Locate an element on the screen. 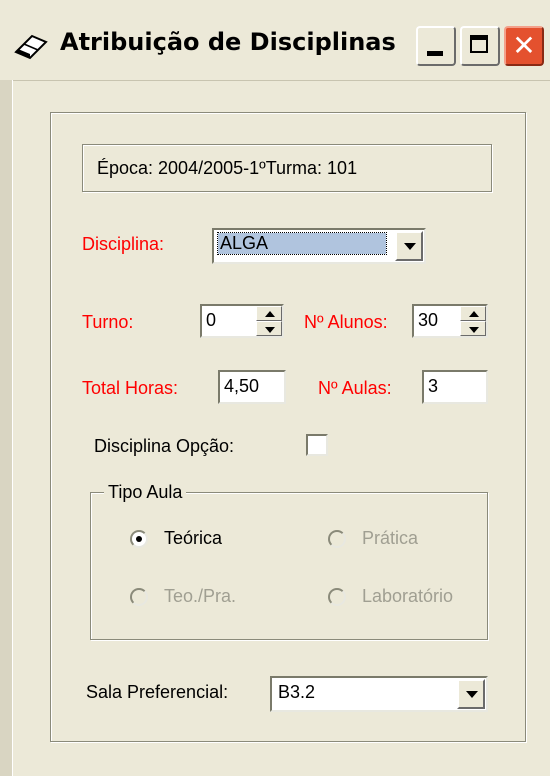 This screenshot has width=550, height=776. turno-decrement-button is located at coordinates (269, 328).